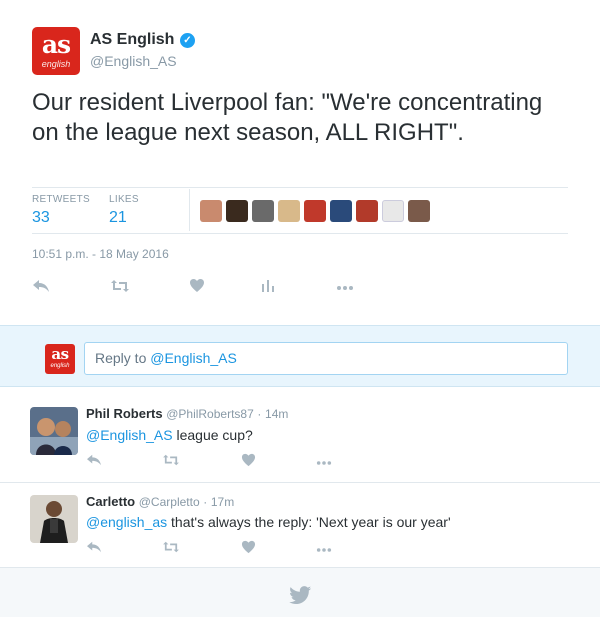  What do you see at coordinates (193, 358) in the screenshot?
I see `reply-placeholder-mention: @English_AS` at bounding box center [193, 358].